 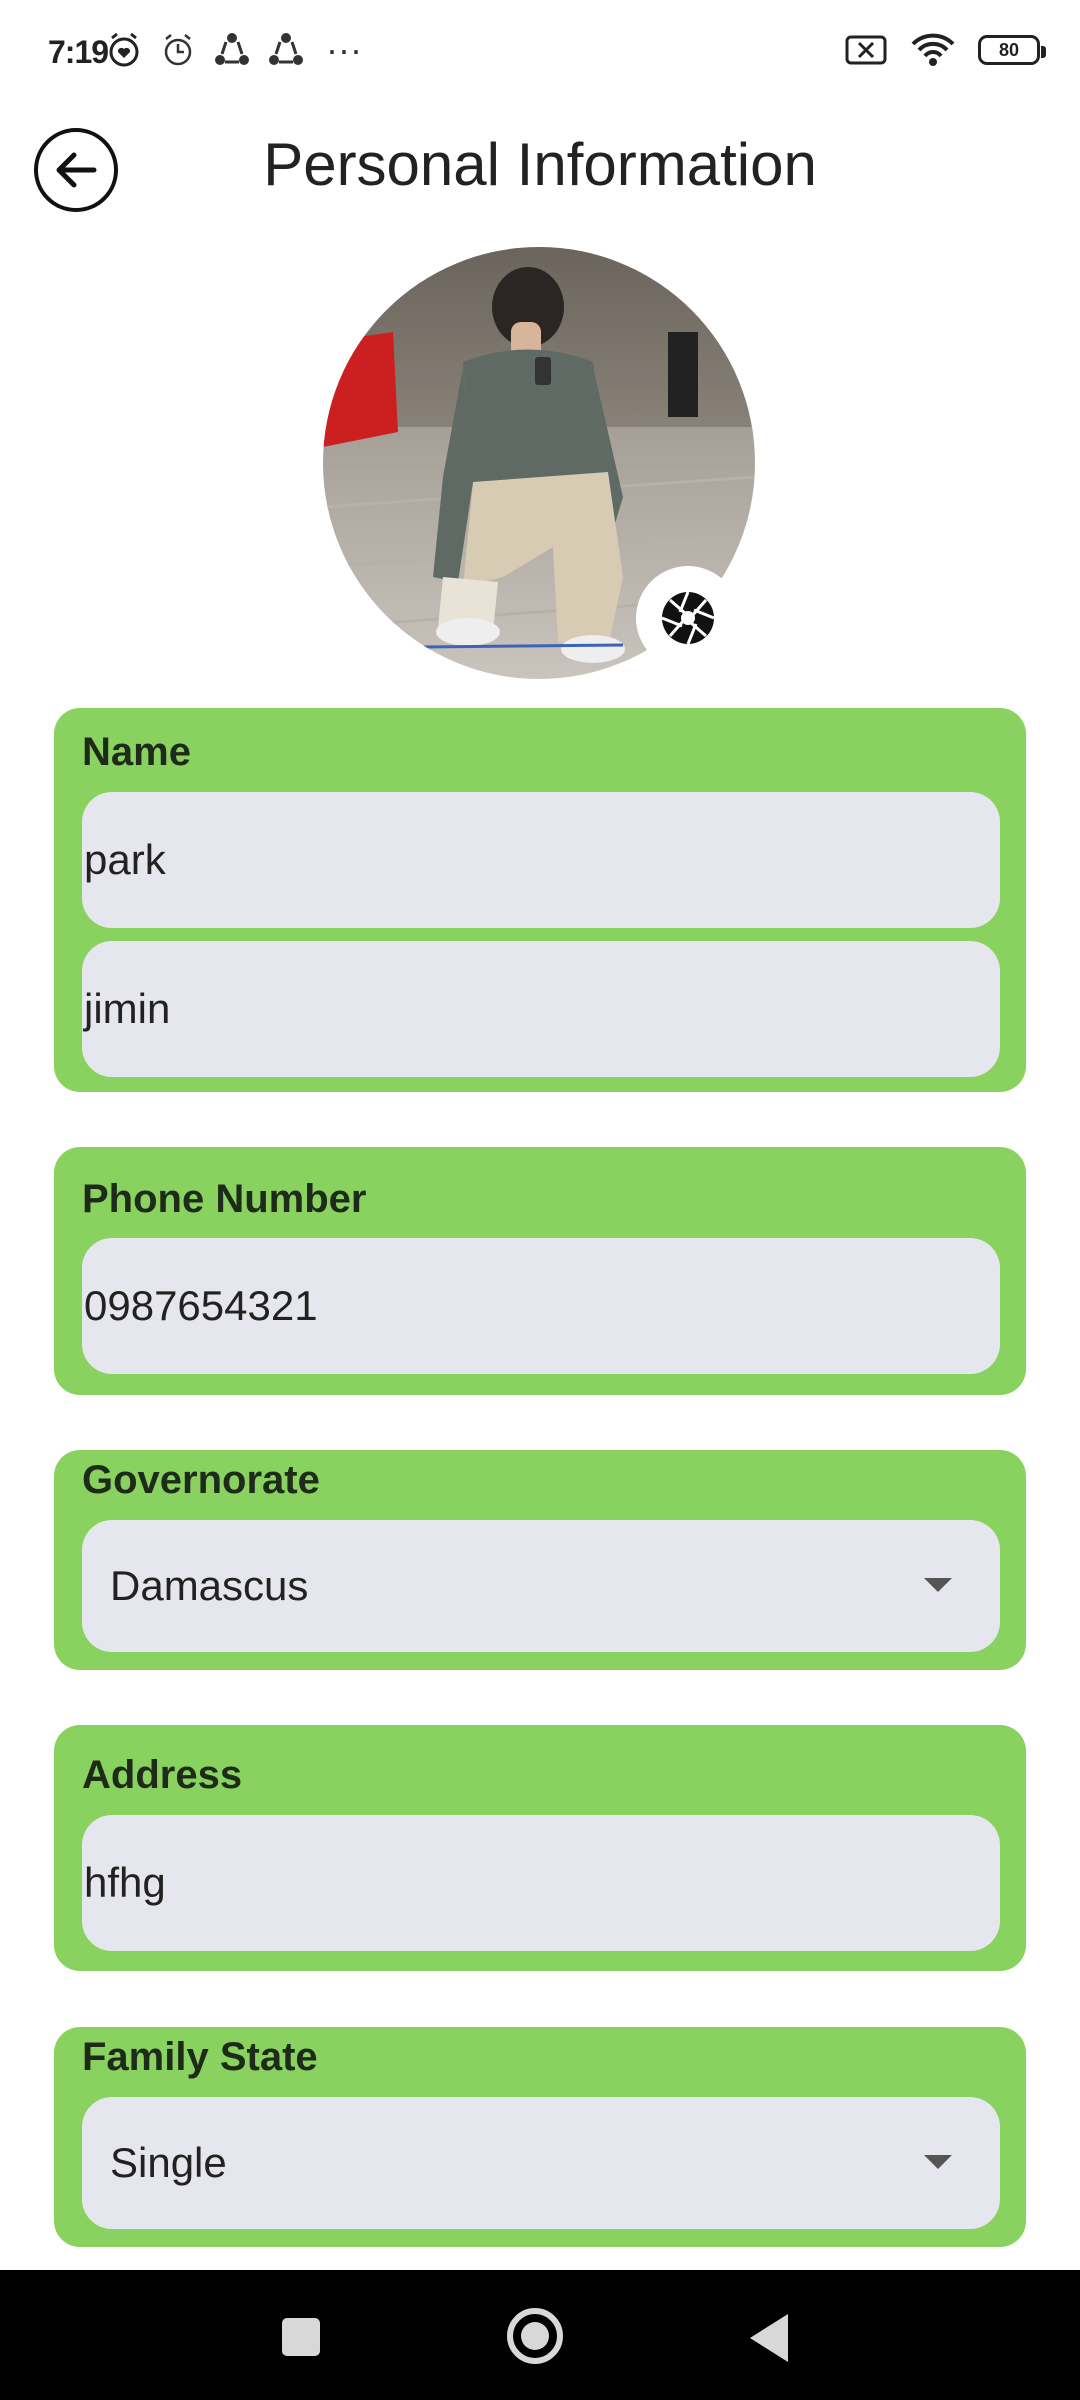 I want to click on address-card: Address hfhg, so click(x=540, y=1848).